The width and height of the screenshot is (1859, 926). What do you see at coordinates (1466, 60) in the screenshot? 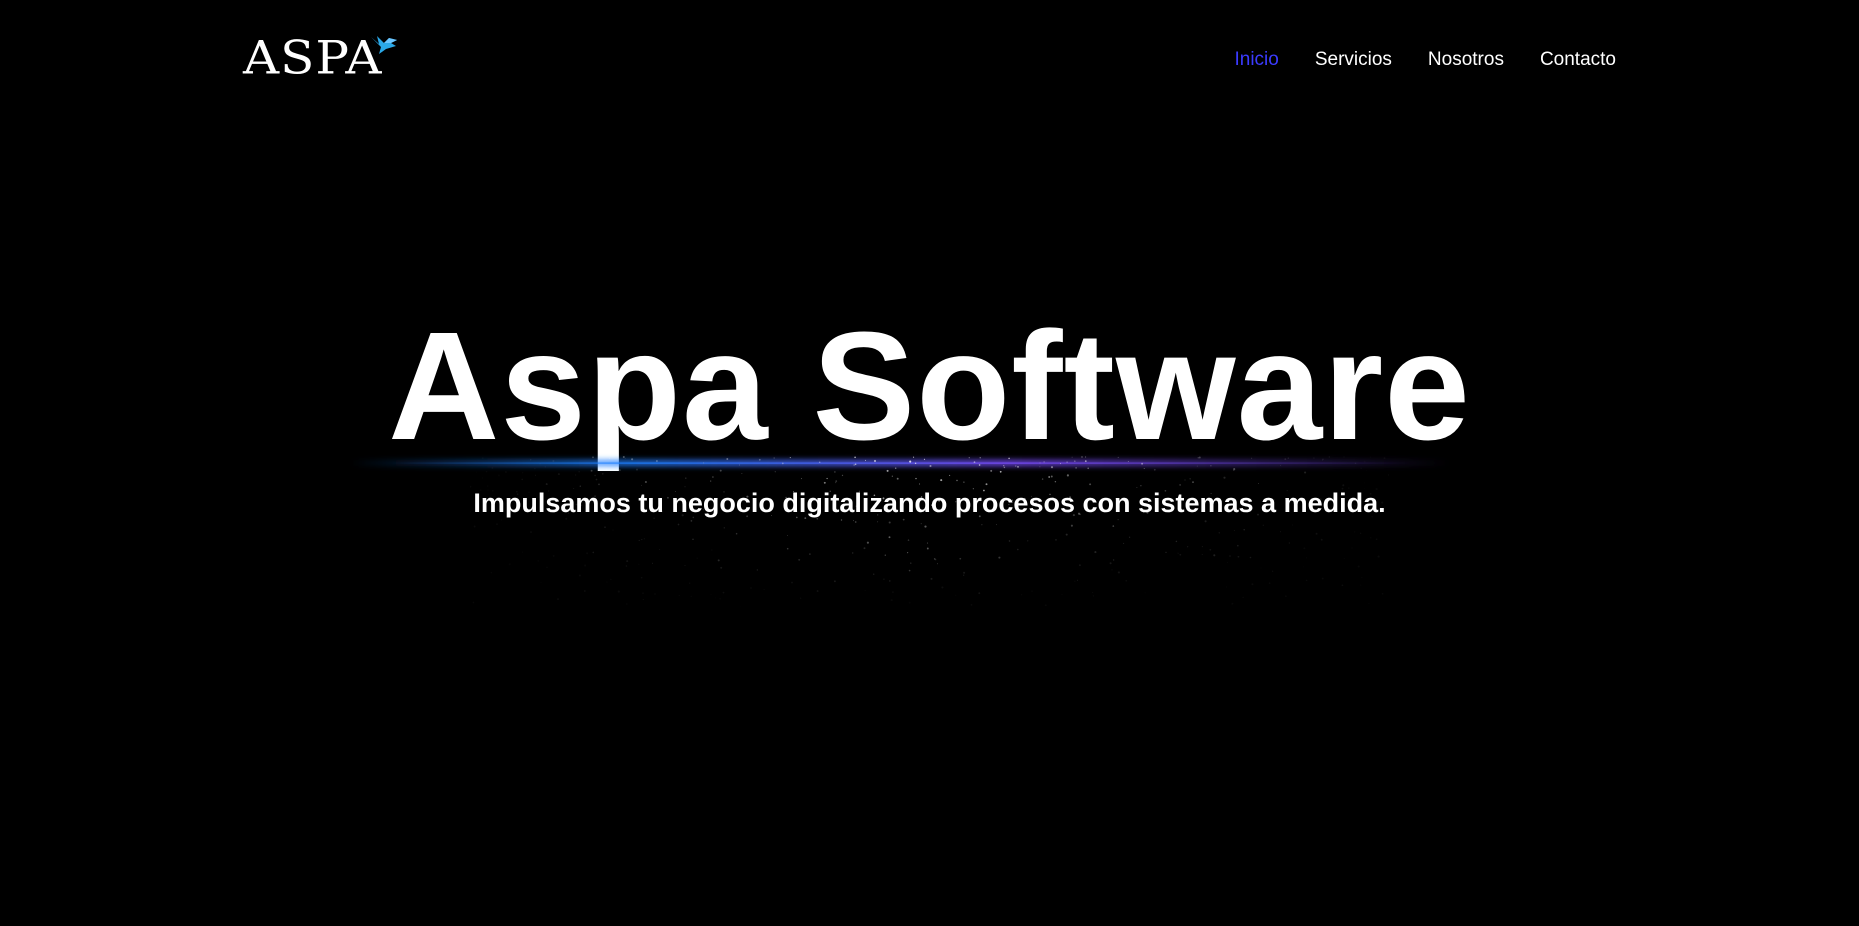
I see `nav-item-nosotros: Nosotros` at bounding box center [1466, 60].